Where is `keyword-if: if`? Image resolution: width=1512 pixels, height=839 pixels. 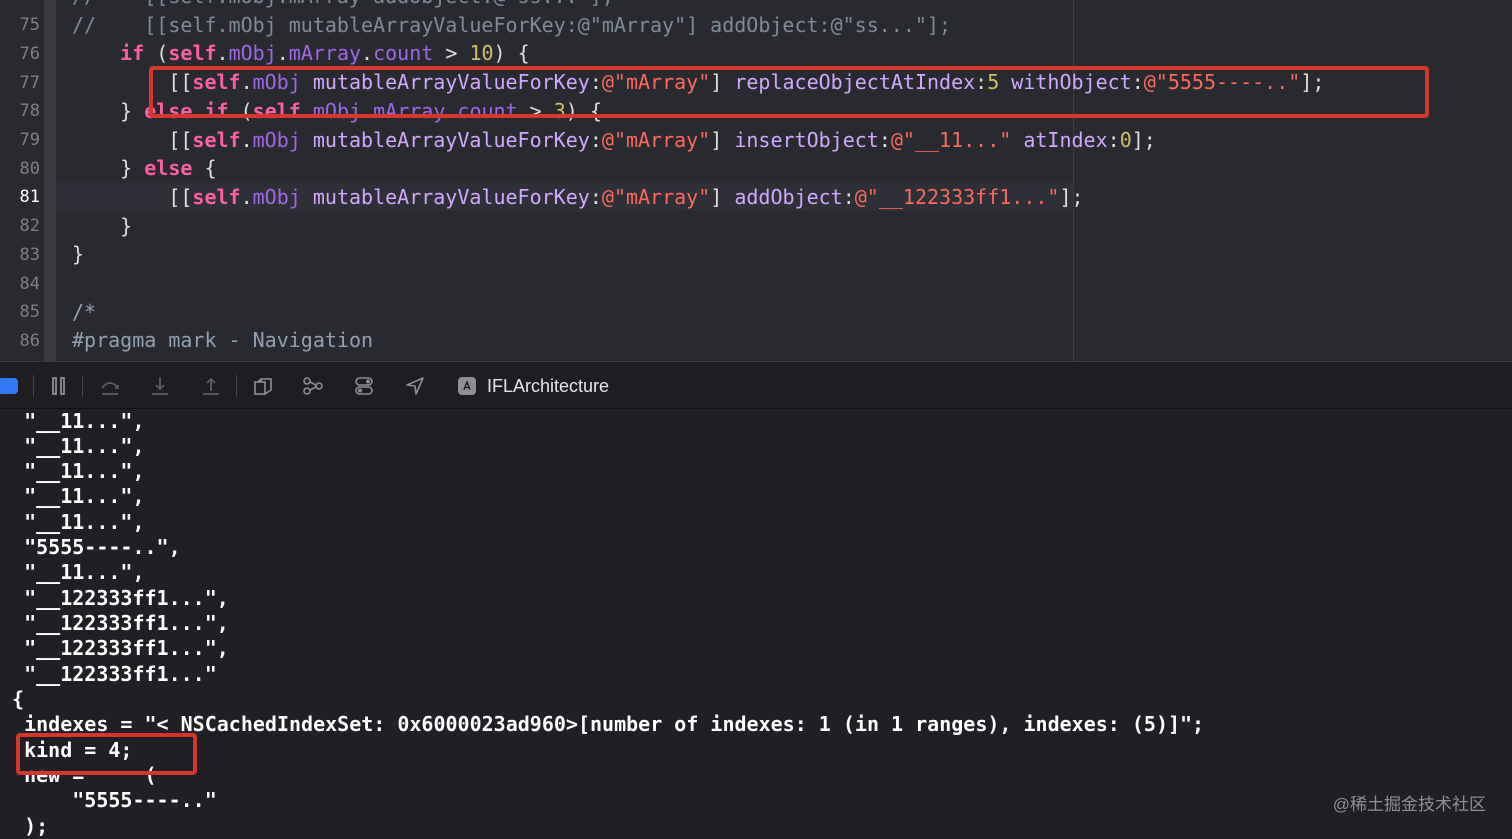
keyword-if: if is located at coordinates (132, 53).